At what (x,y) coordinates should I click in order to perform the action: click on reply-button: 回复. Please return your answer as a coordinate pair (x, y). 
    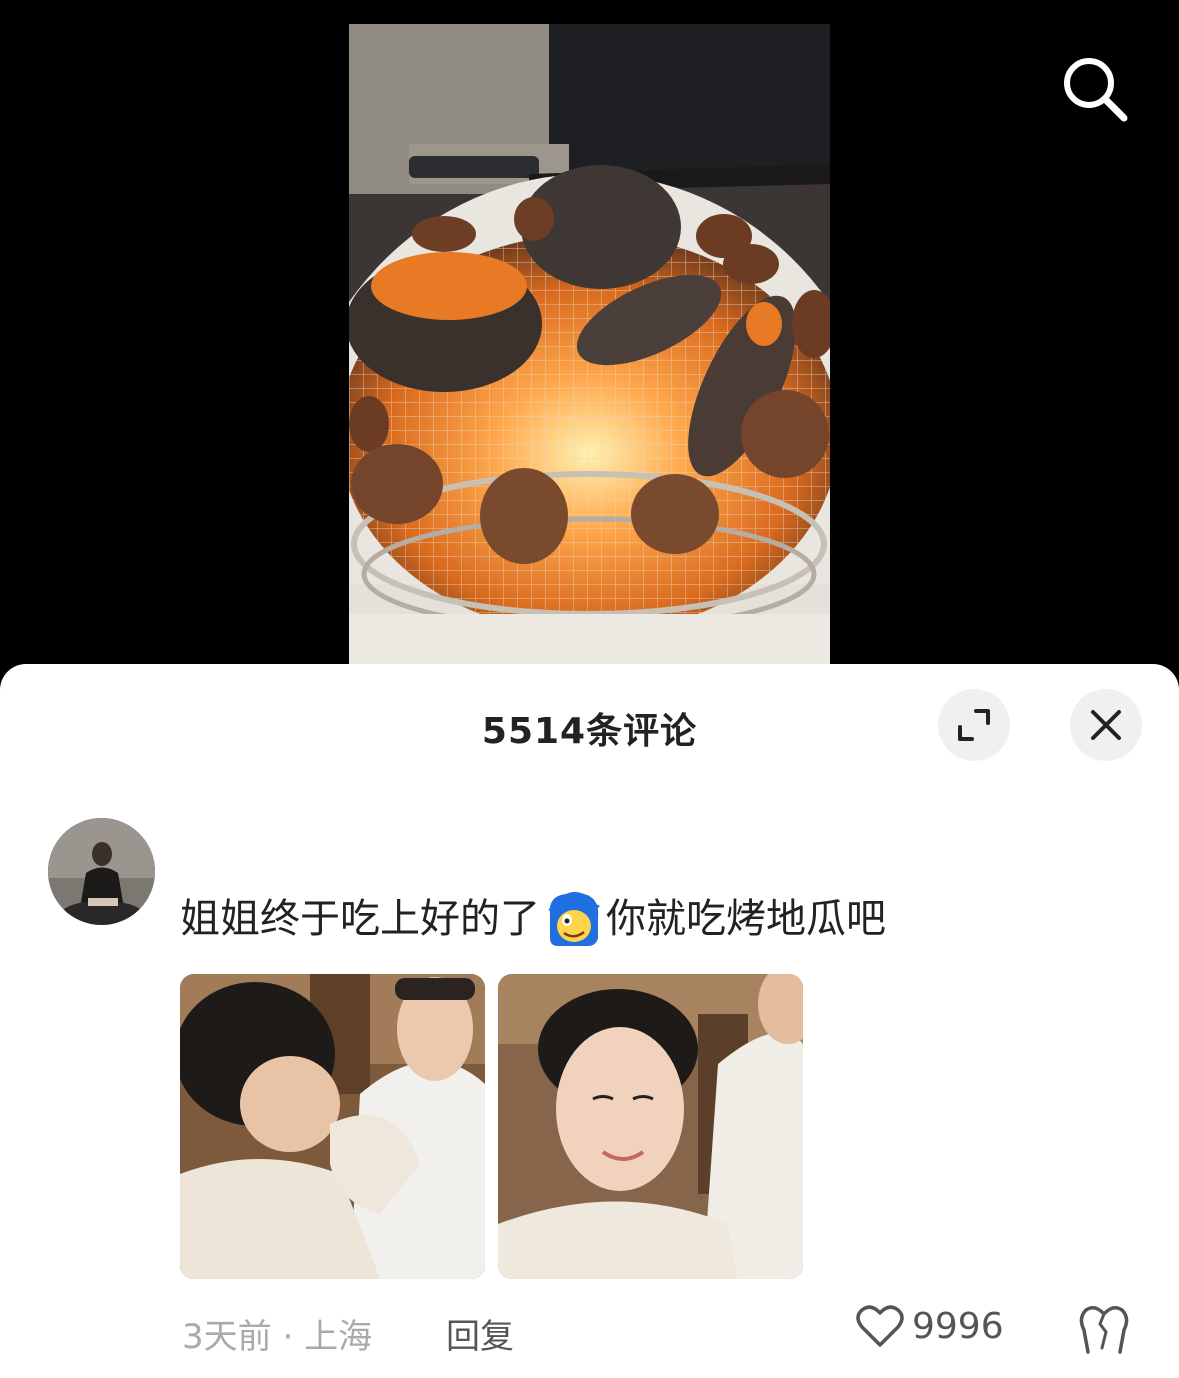
    Looking at the image, I should click on (480, 1333).